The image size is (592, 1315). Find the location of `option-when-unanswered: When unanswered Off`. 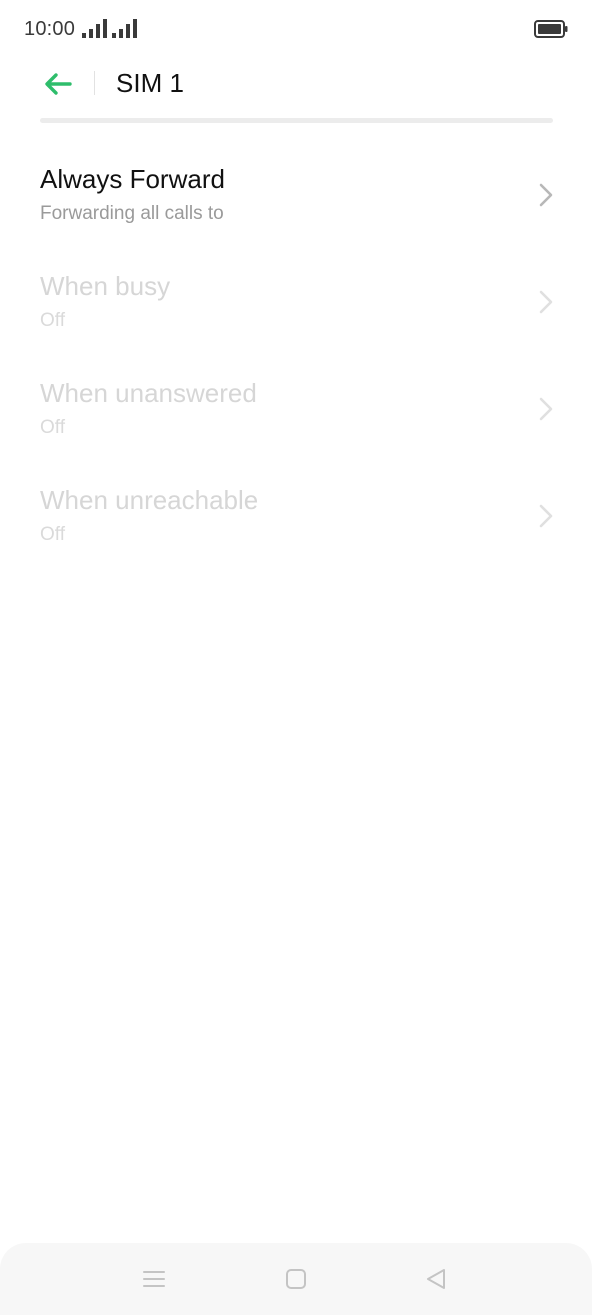

option-when-unanswered: When unanswered Off is located at coordinates (296, 410).